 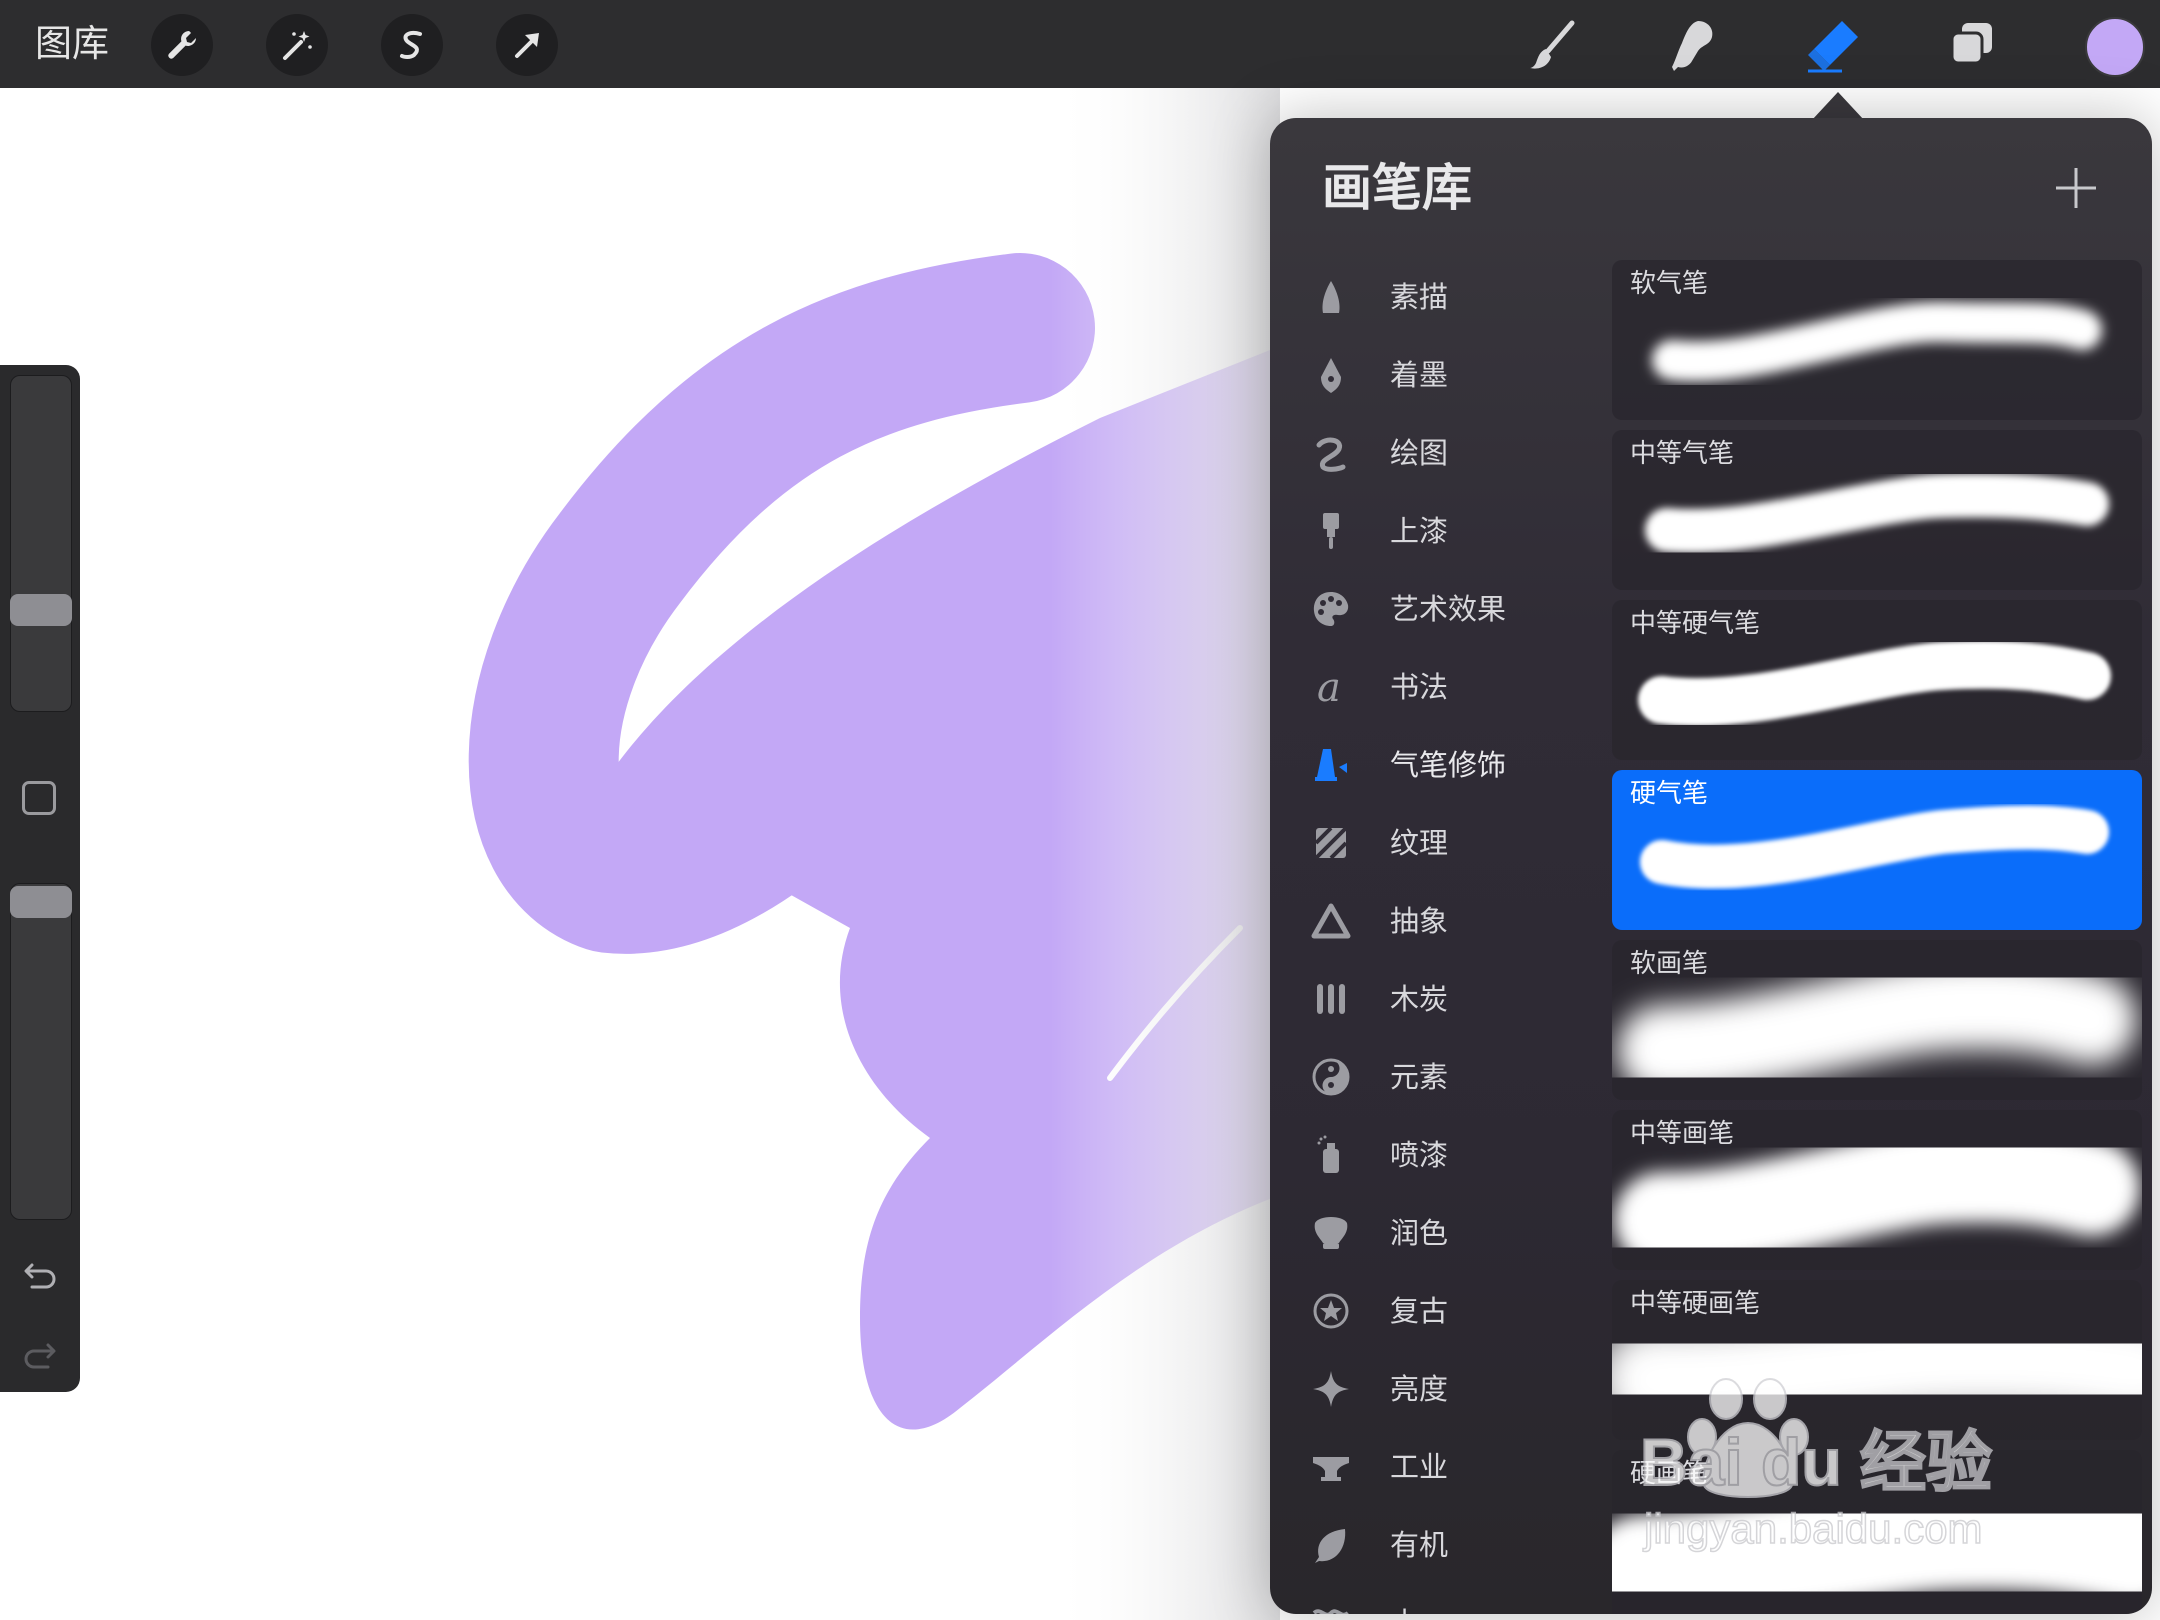 I want to click on category-item: 上漆, so click(x=1440, y=531).